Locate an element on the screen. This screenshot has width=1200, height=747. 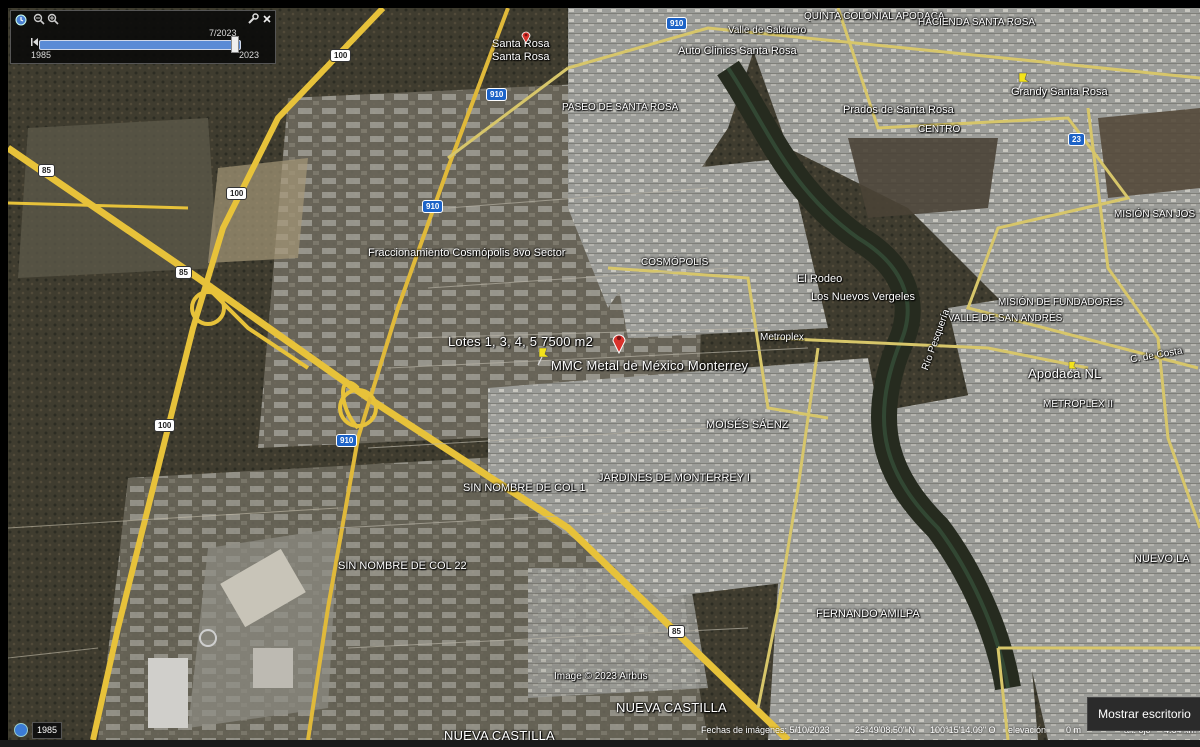
timeline-thumb is located at coordinates (234, 44).